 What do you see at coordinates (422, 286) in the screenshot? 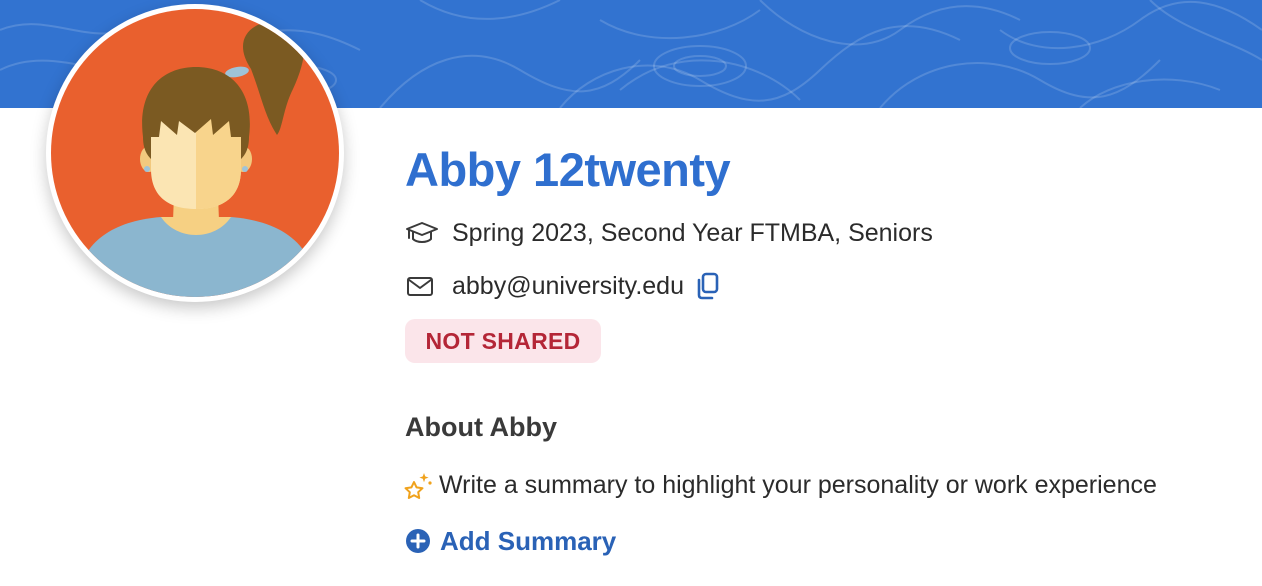
I see `envelope-icon` at bounding box center [422, 286].